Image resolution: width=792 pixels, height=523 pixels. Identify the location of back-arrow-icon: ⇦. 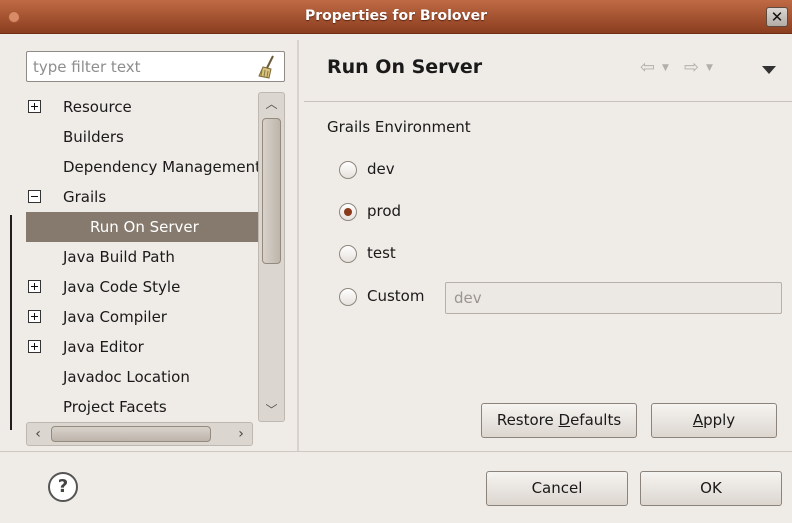
(647, 67).